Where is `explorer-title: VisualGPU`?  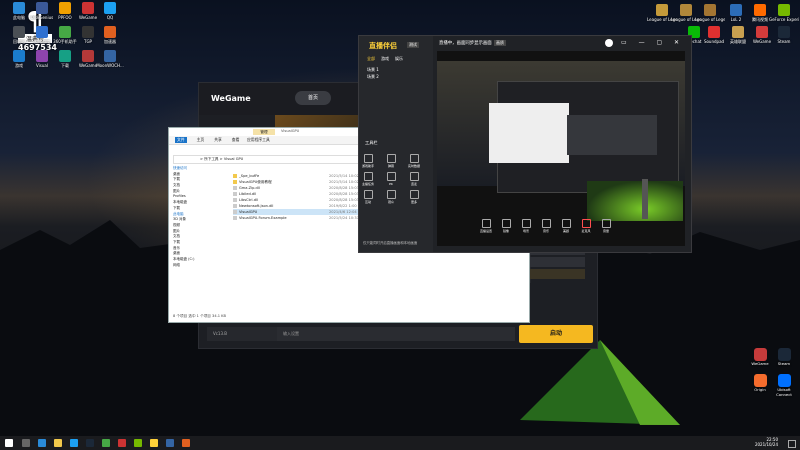 explorer-title: VisualGPU is located at coordinates (290, 131).